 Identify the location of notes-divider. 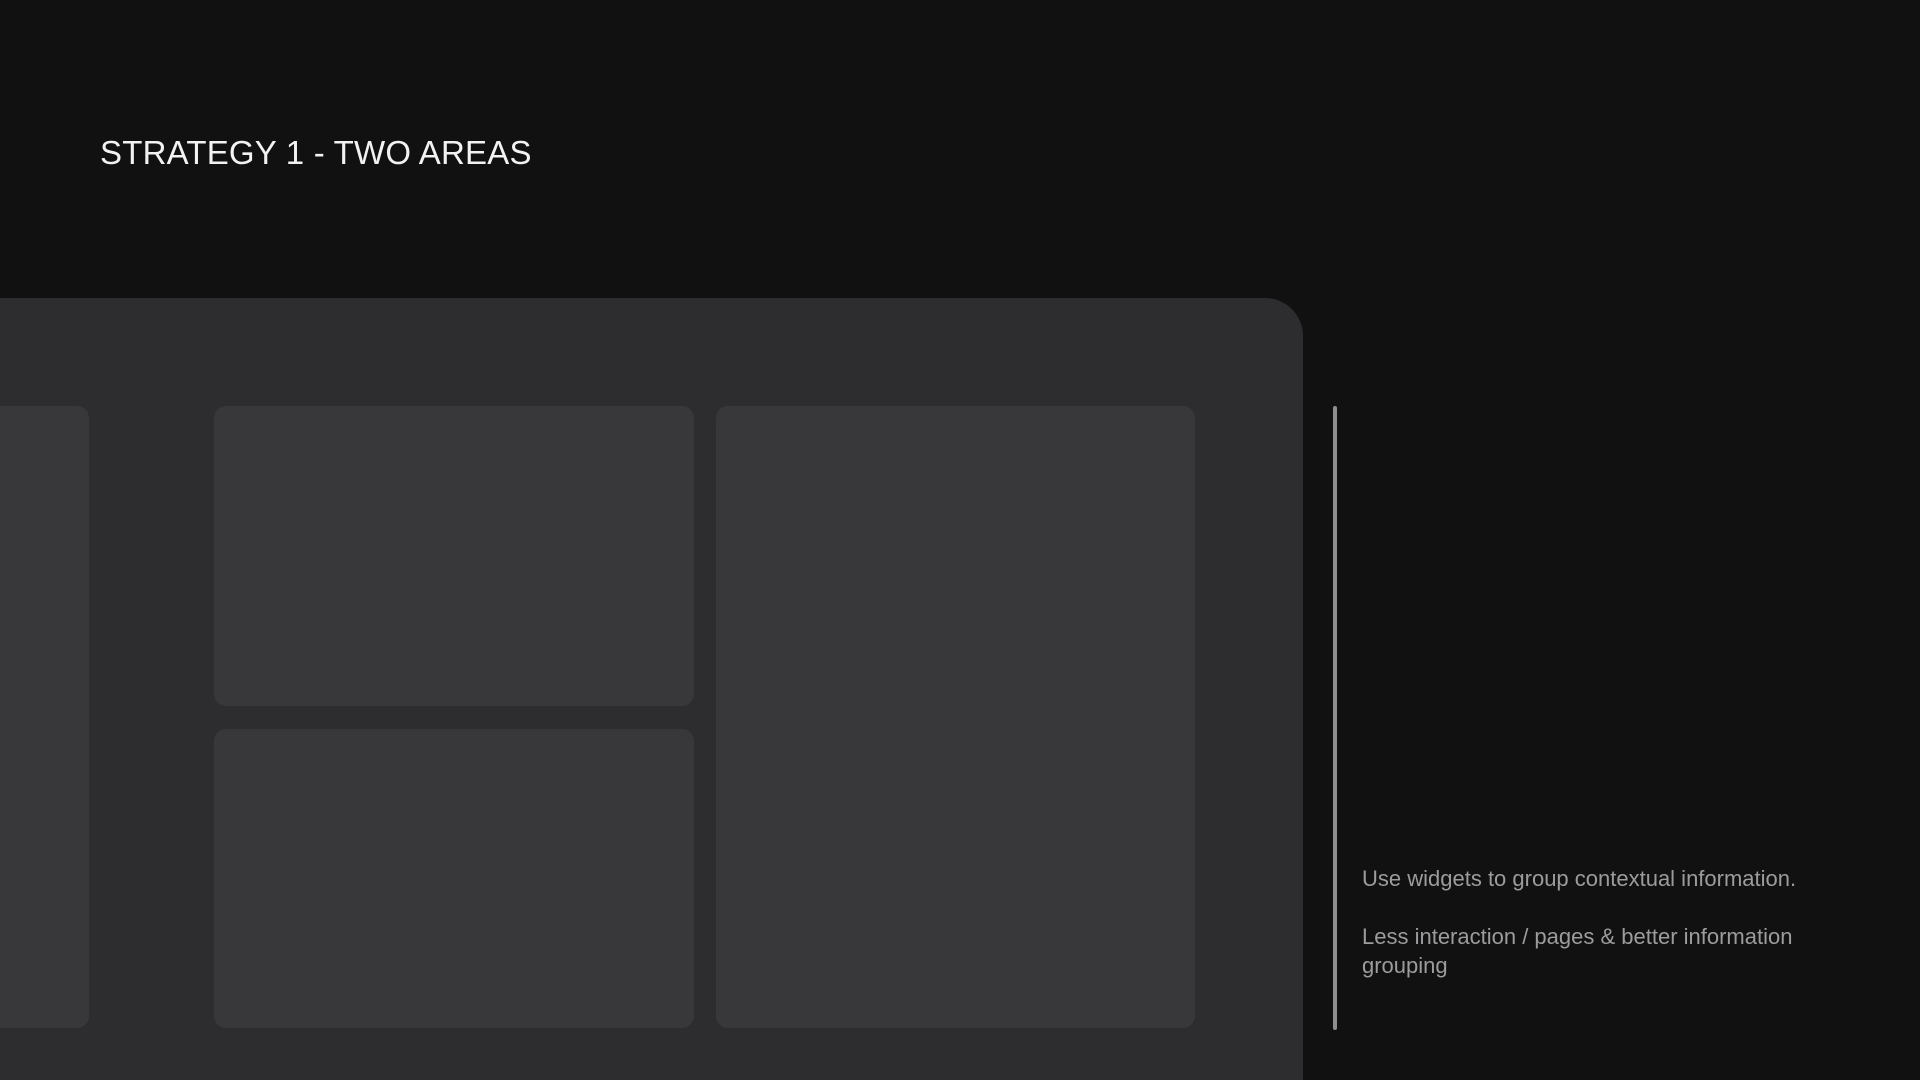
(1335, 718).